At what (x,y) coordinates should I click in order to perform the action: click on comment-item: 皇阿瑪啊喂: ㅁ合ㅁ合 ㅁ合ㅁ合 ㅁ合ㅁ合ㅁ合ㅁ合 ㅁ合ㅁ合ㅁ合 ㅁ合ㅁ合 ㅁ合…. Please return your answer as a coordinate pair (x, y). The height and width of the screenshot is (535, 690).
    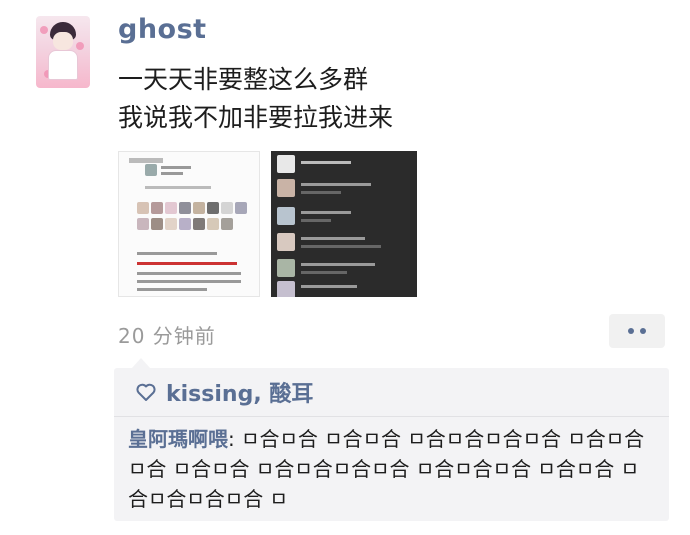
    Looking at the image, I should click on (393, 469).